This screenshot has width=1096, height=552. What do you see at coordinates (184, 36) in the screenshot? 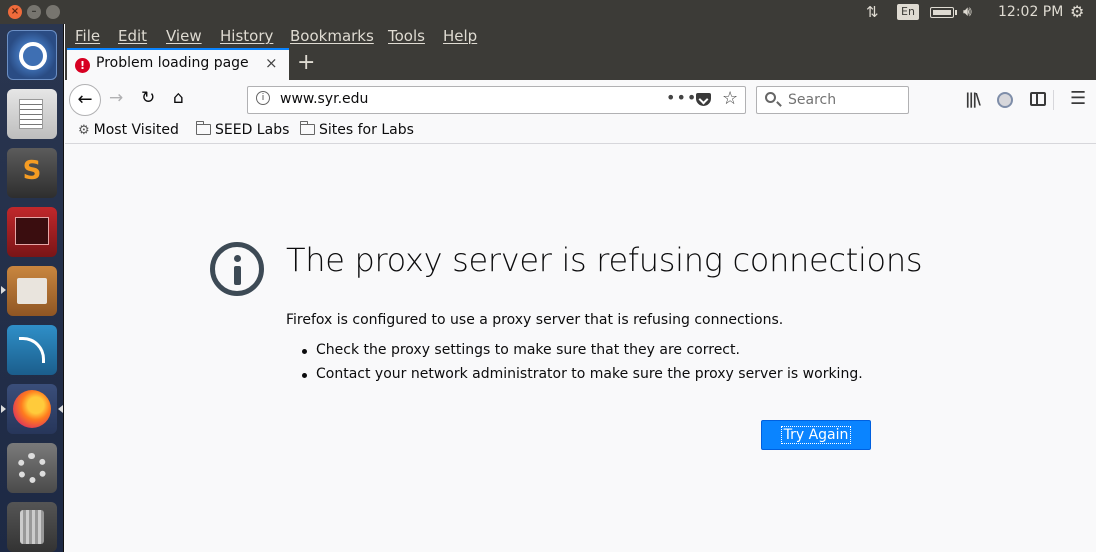
I see `menu-view: View` at bounding box center [184, 36].